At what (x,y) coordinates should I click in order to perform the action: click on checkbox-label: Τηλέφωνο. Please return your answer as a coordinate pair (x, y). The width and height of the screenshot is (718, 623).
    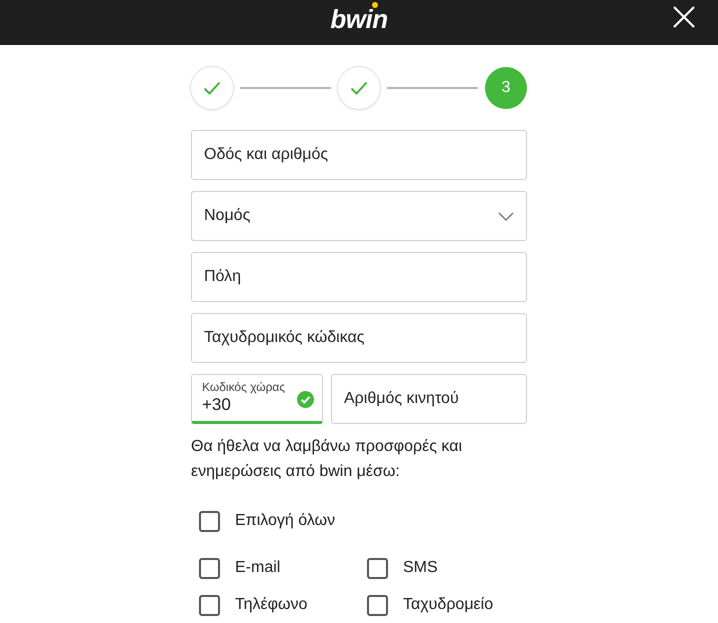
    Looking at the image, I should click on (271, 605).